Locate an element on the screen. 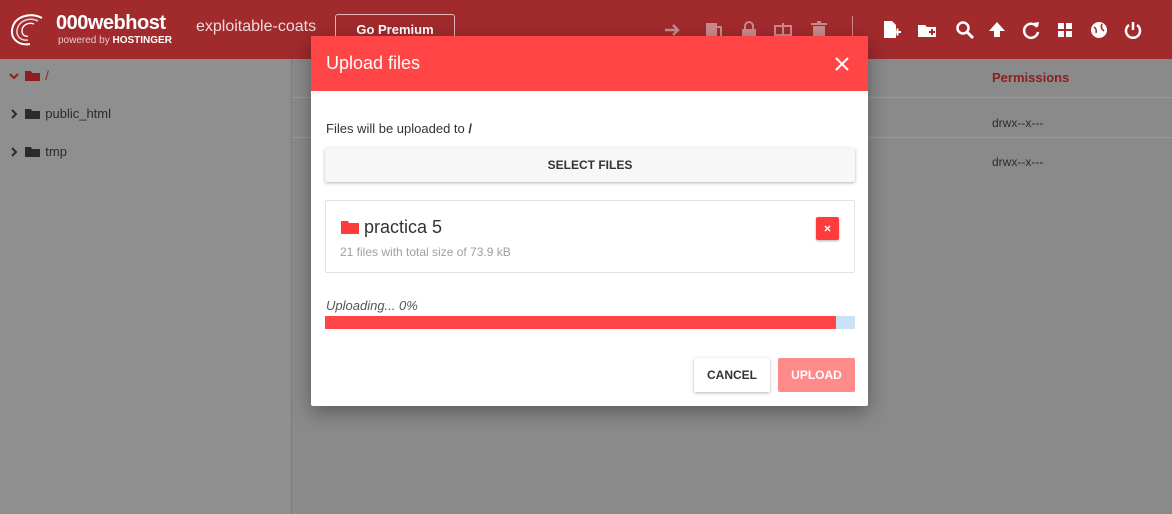 The width and height of the screenshot is (1172, 514). open-folder-icon is located at coordinates (32, 75).